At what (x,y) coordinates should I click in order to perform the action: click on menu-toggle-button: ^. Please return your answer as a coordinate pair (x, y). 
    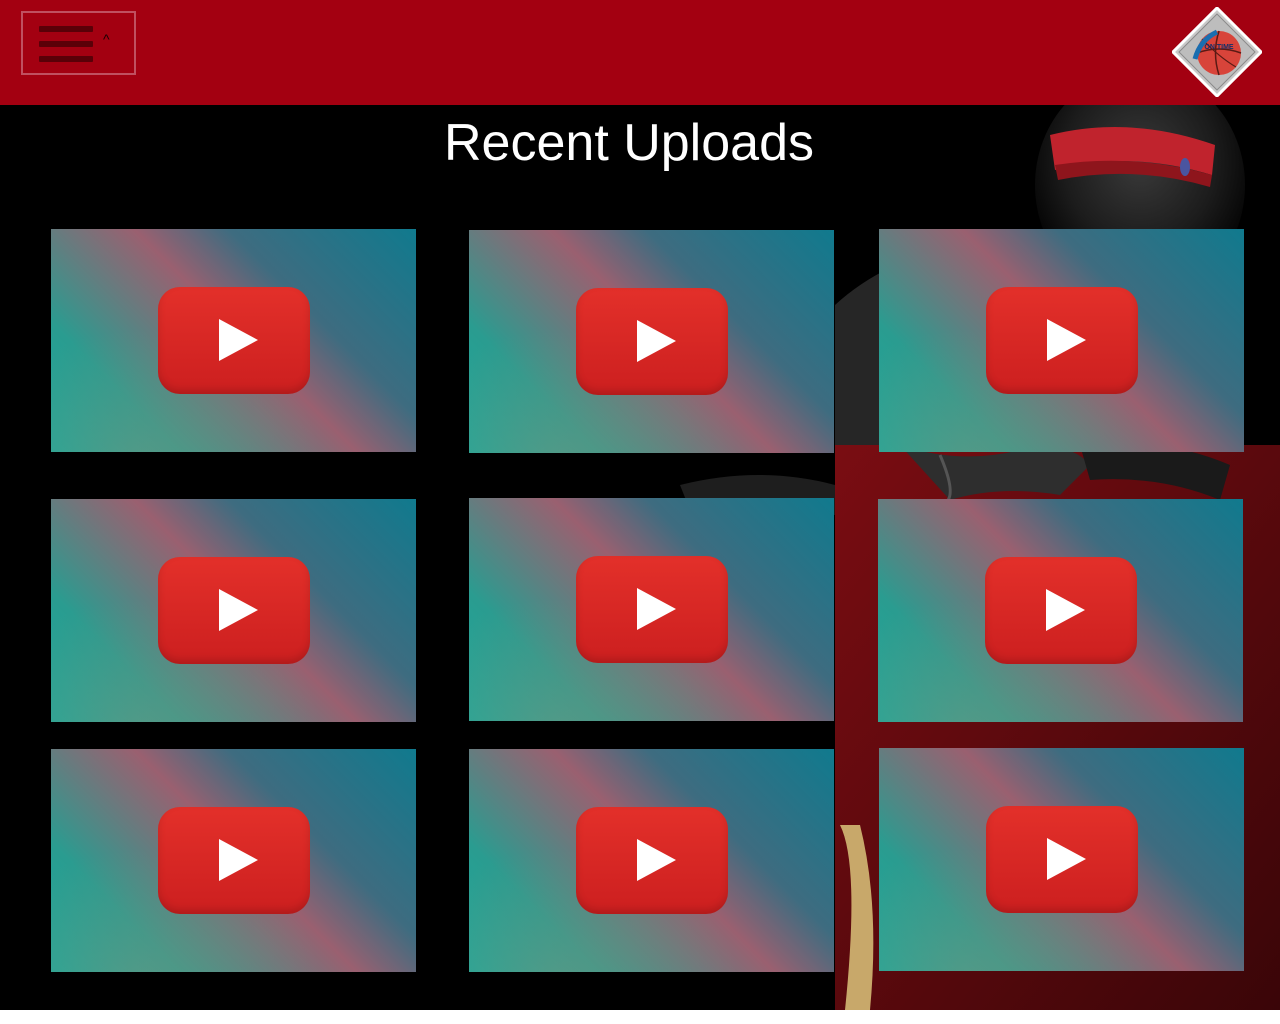
    Looking at the image, I should click on (78, 43).